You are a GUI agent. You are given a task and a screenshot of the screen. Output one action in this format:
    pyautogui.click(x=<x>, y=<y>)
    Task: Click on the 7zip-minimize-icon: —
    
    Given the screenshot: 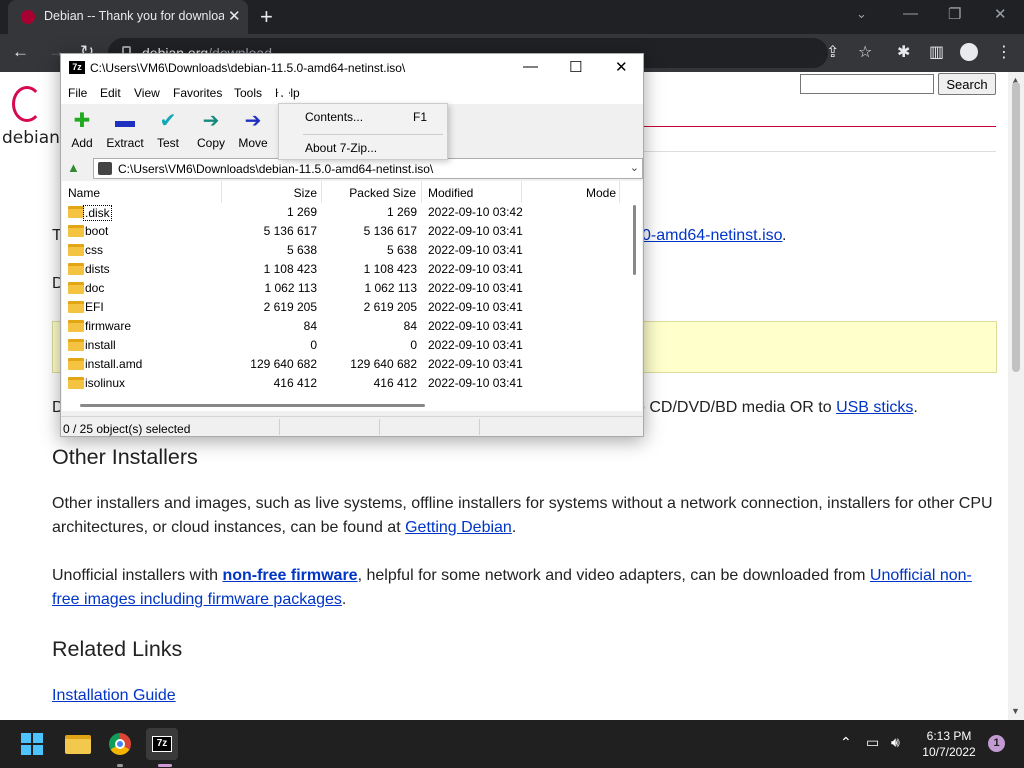 What is the action you would take?
    pyautogui.click(x=530, y=66)
    